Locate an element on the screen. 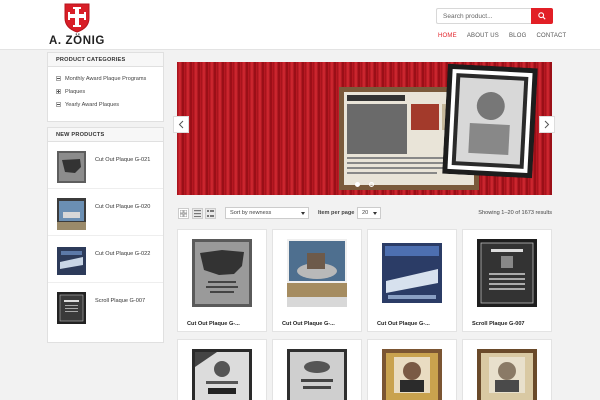 The image size is (600, 400). items-per-page-select: 20 is located at coordinates (369, 213).